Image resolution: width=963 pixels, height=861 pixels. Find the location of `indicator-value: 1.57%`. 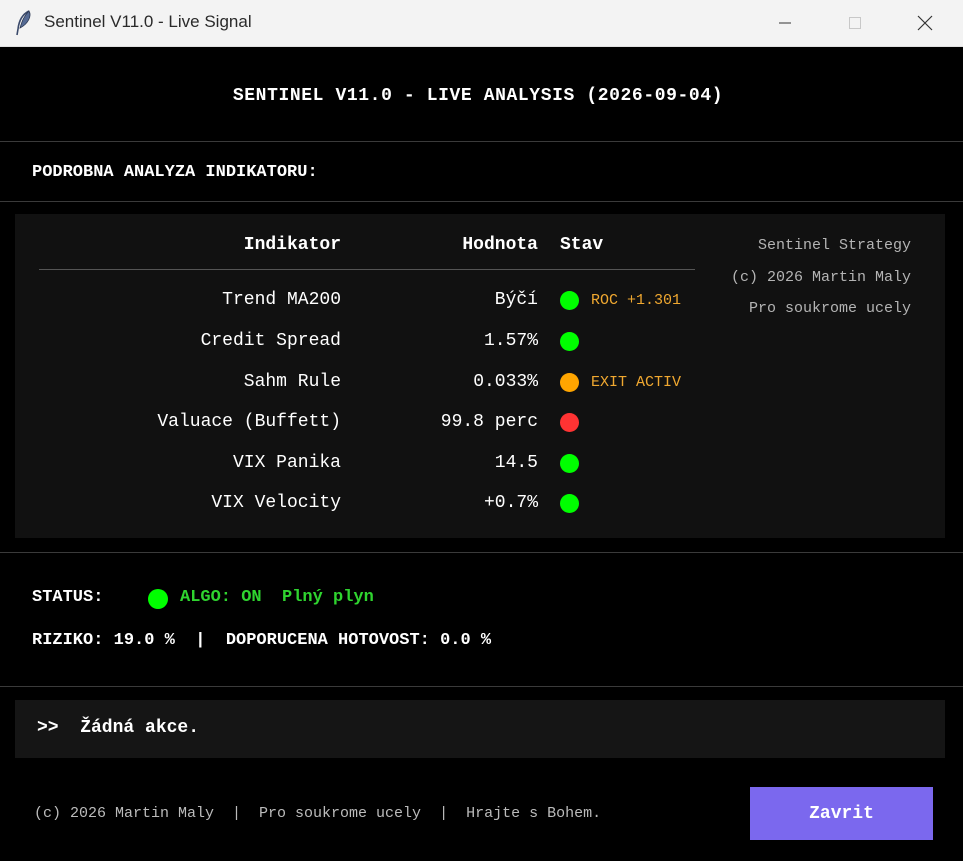

indicator-value: 1.57% is located at coordinates (510, 341).